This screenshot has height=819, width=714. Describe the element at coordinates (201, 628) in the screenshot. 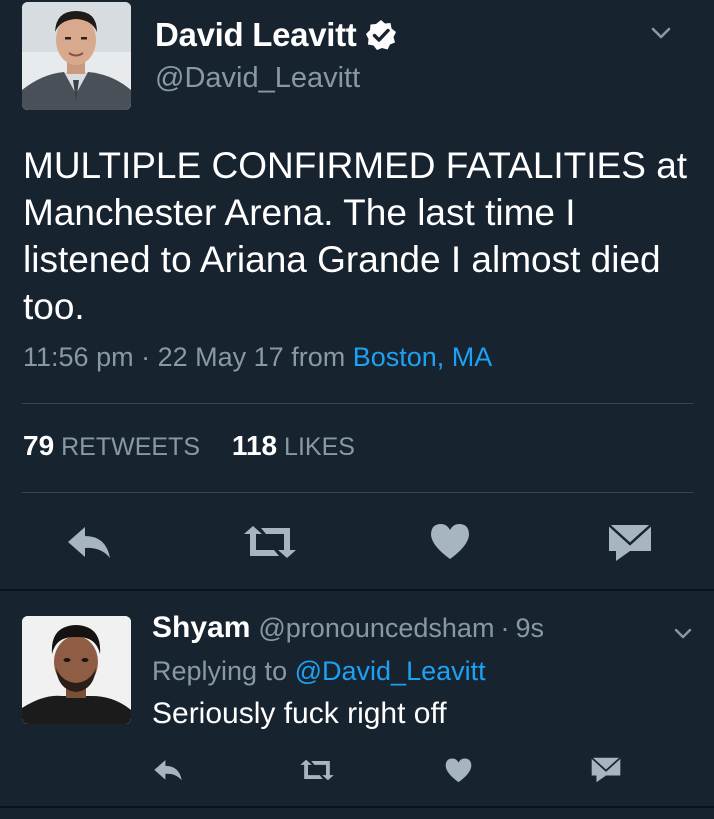

I see `reply-author-name: Shyam` at that location.